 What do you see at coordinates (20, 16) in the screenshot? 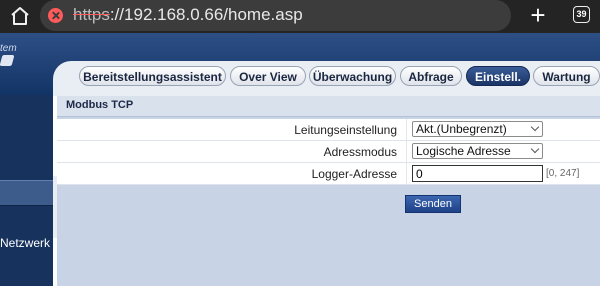
I see `home-icon` at bounding box center [20, 16].